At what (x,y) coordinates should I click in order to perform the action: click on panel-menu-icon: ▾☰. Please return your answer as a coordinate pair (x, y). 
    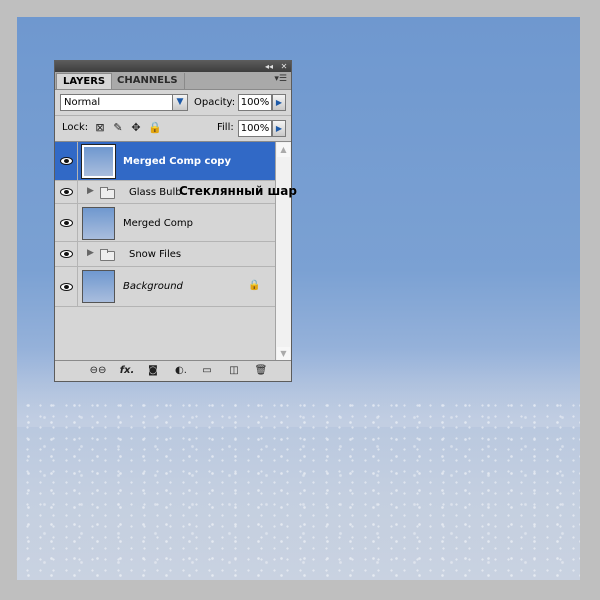
    Looking at the image, I should click on (280, 79).